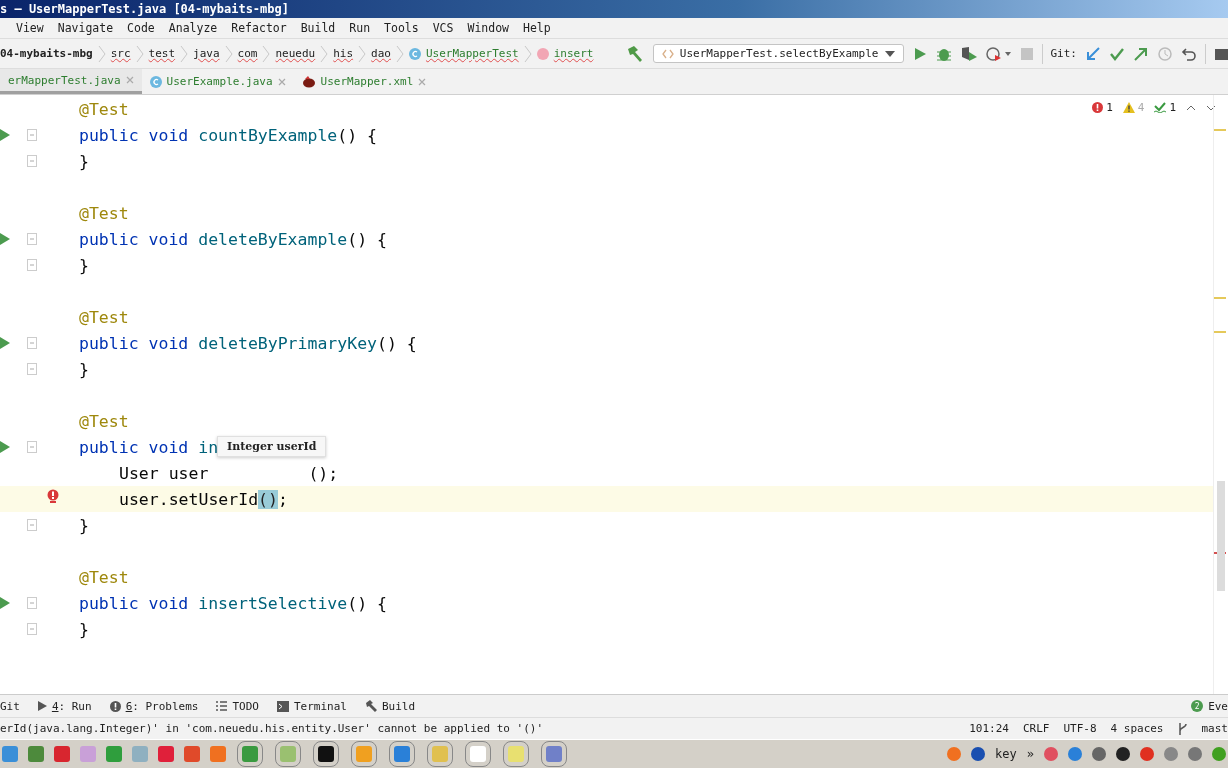 The image size is (1228, 768). I want to click on list-icon, so click(222, 706).